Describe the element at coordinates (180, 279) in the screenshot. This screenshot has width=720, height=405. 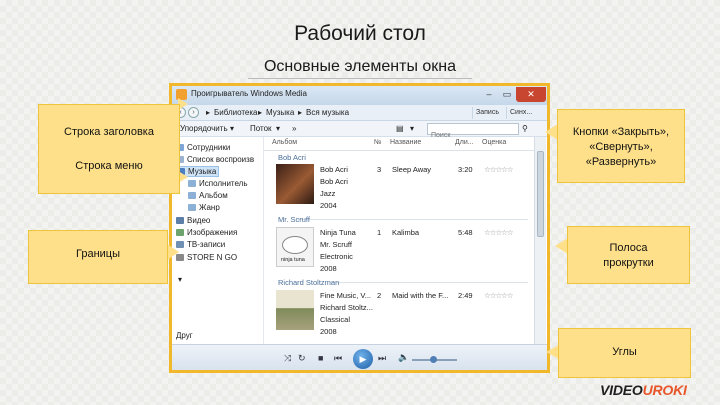
I see `expand-arrow-icon: ▾` at that location.